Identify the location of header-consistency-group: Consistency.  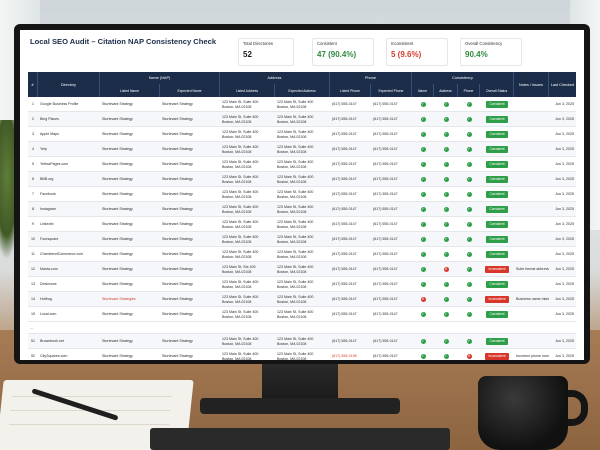
(463, 78).